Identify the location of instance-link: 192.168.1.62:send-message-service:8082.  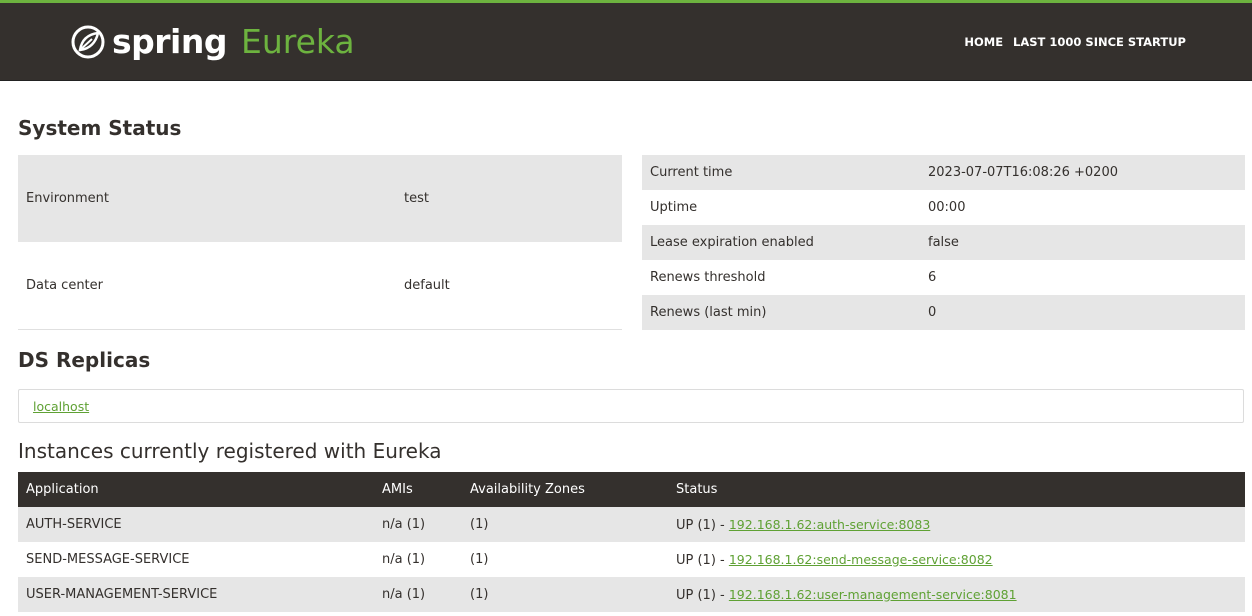
(861, 559).